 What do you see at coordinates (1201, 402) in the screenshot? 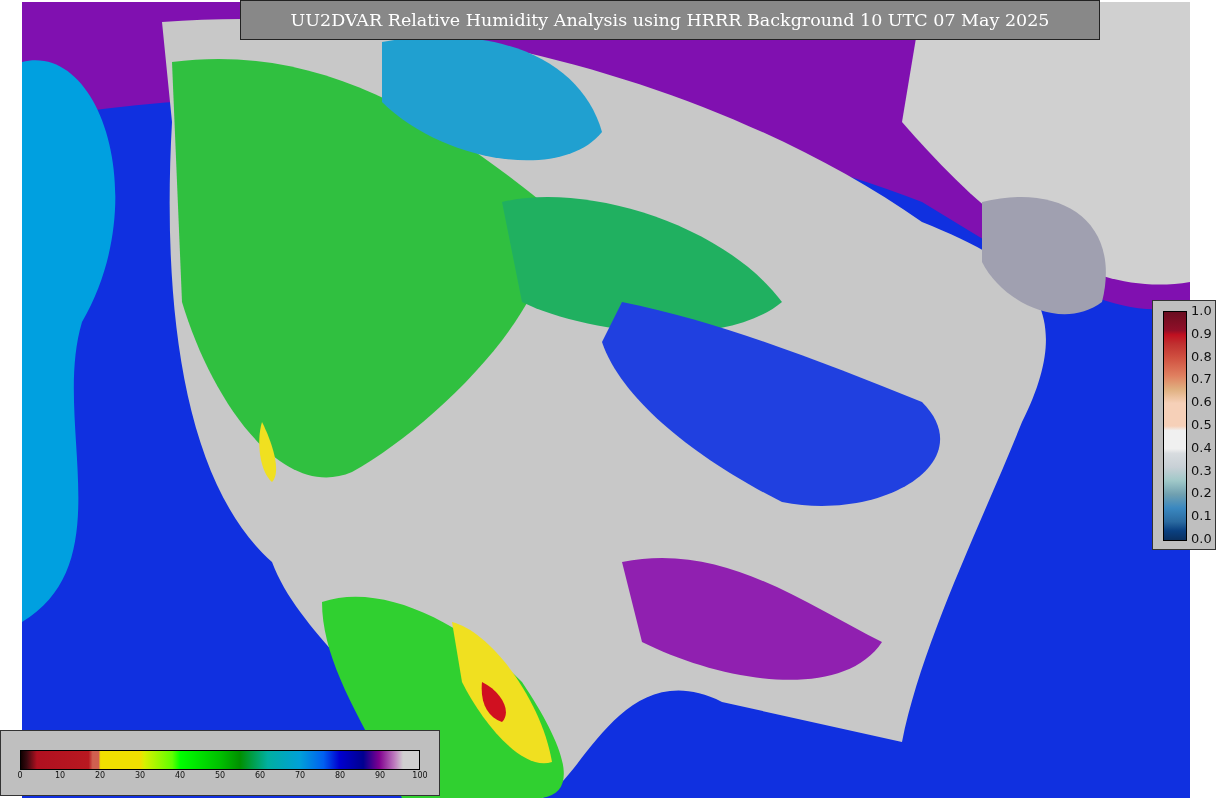
I see `tick-label: 0.6` at bounding box center [1201, 402].